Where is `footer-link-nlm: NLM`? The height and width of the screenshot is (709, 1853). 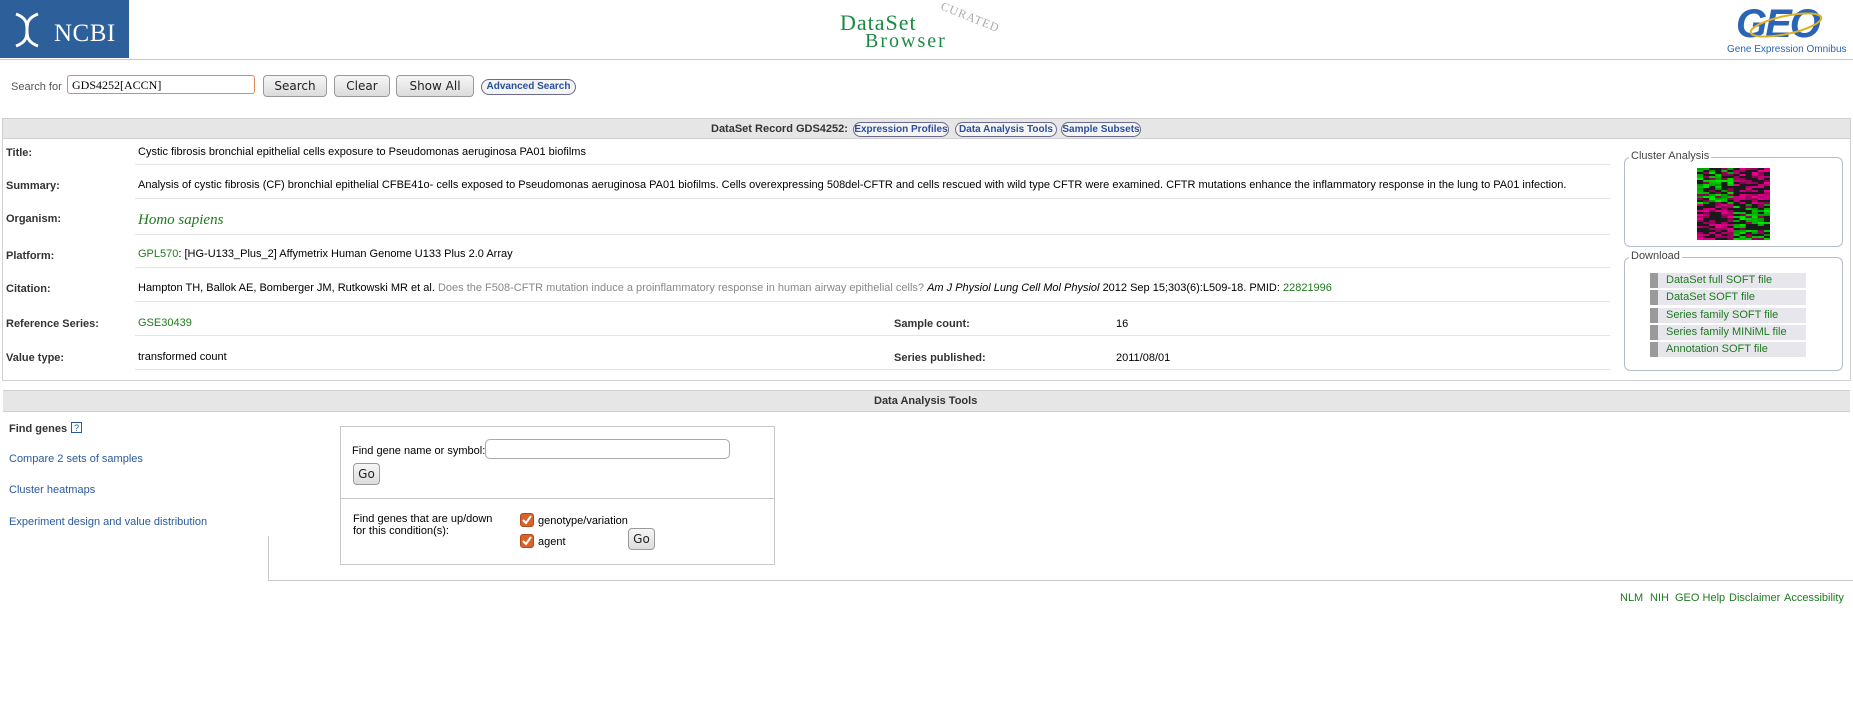
footer-link-nlm: NLM is located at coordinates (1631, 598).